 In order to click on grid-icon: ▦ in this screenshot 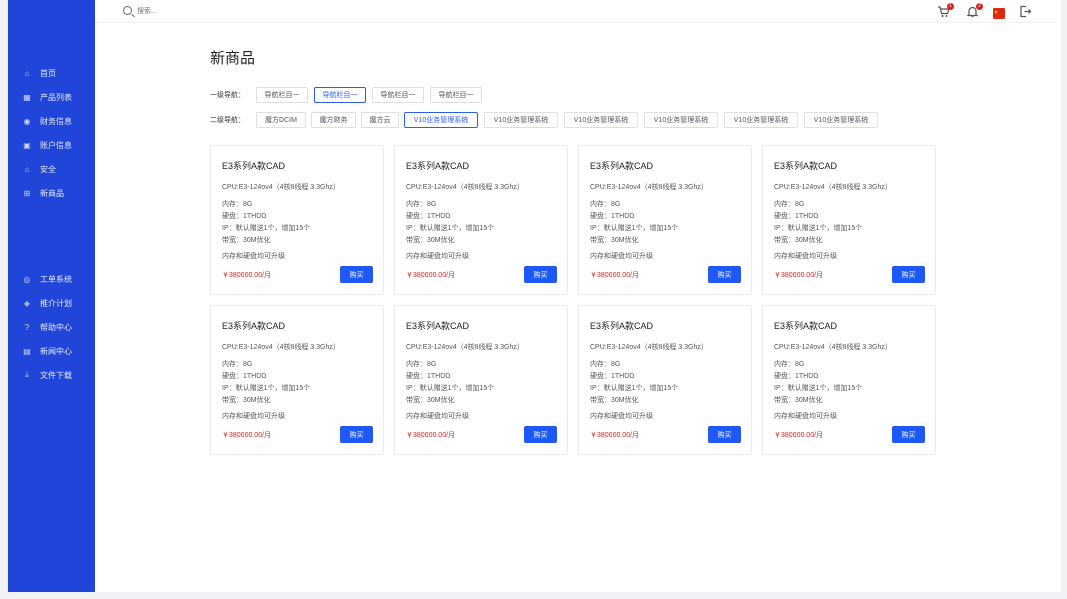, I will do `click(27, 97)`.